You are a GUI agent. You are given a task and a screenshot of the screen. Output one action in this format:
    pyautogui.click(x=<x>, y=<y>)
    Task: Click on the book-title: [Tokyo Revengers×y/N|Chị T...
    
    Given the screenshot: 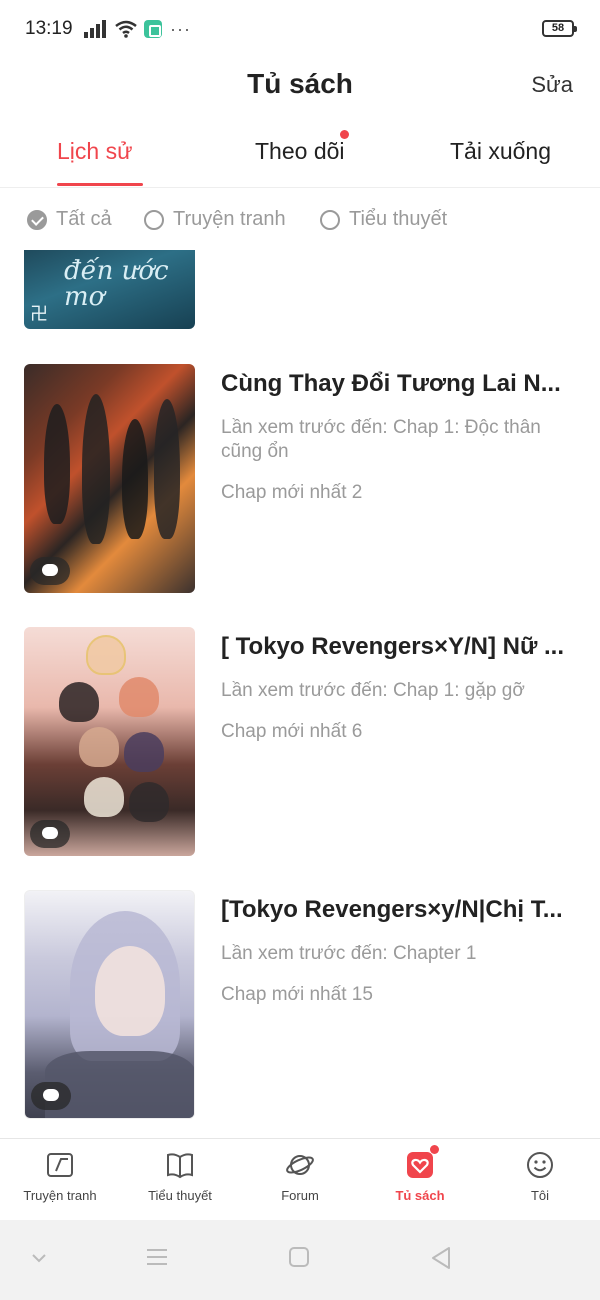 What is the action you would take?
    pyautogui.click(x=392, y=909)
    